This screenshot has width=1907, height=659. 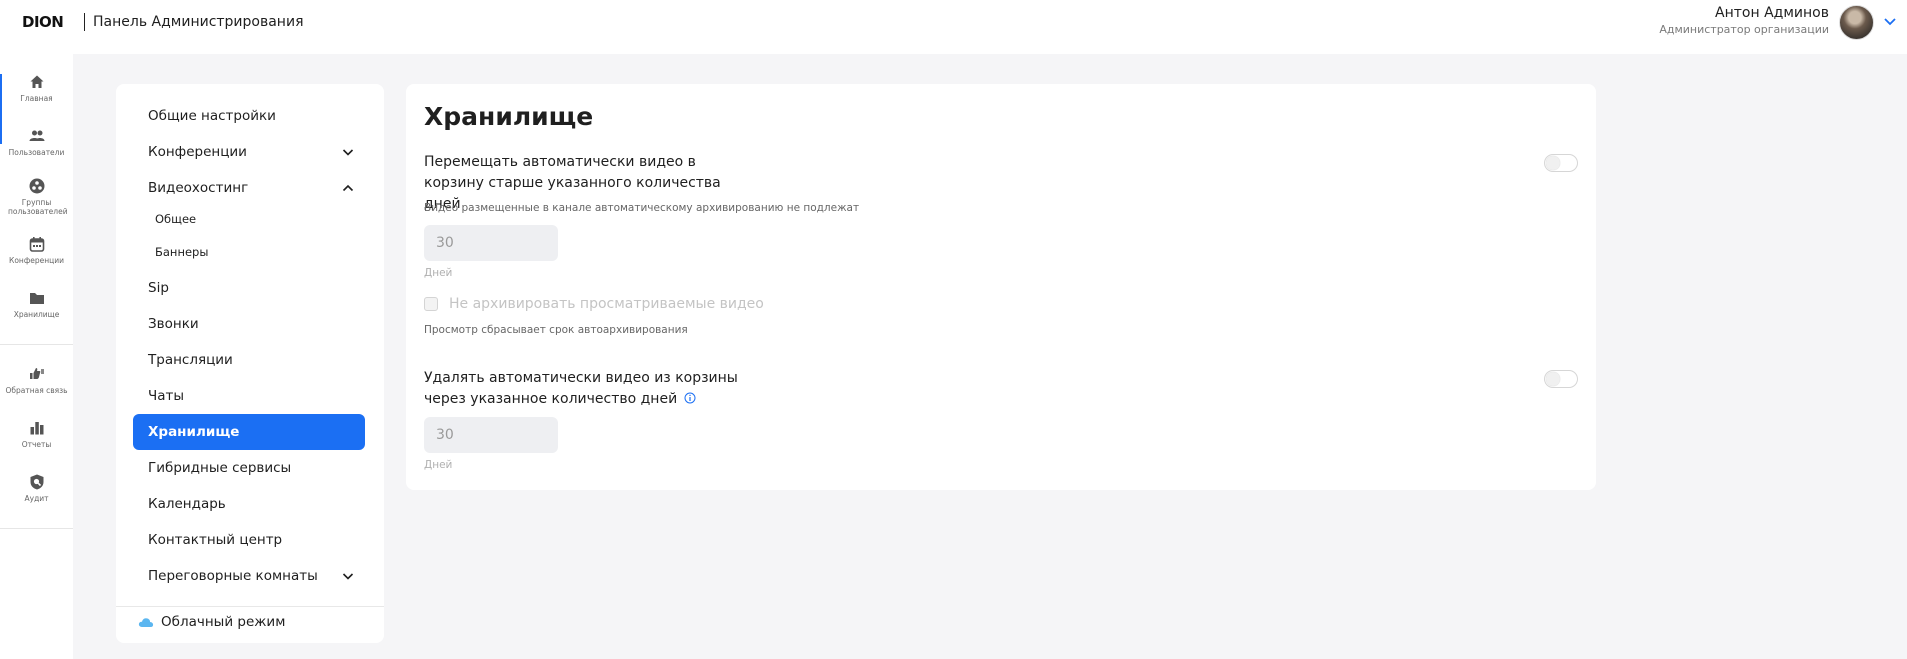 What do you see at coordinates (249, 324) in the screenshot?
I see `nav-item-calls: Звонки` at bounding box center [249, 324].